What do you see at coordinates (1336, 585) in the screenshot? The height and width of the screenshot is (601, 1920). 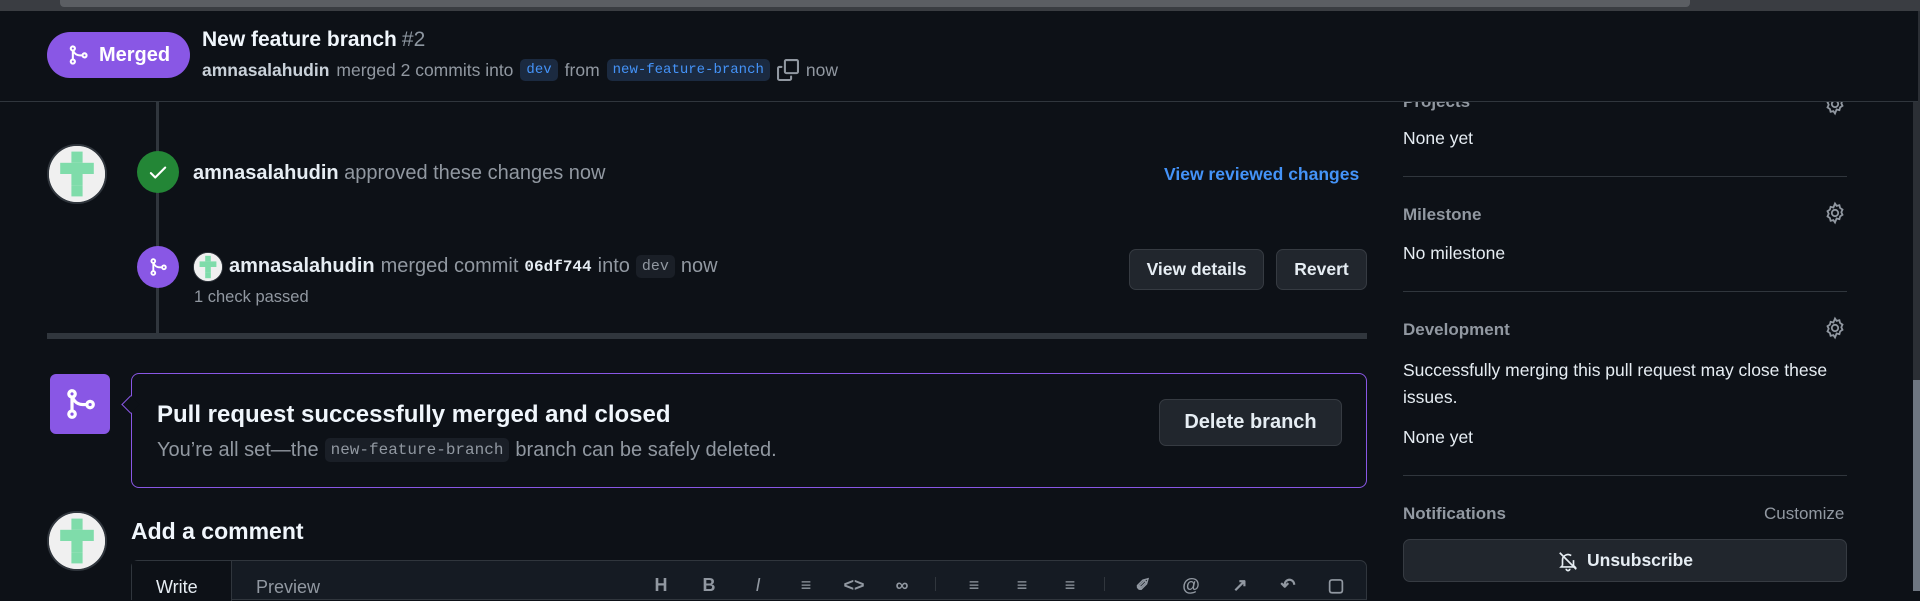 I see `fullscreen-icon: ▢` at bounding box center [1336, 585].